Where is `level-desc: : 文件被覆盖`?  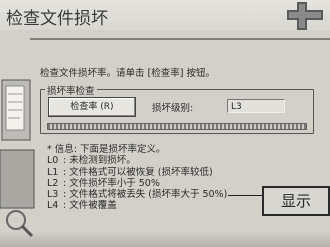 level-desc: : 文件被覆盖 is located at coordinates (90, 206).